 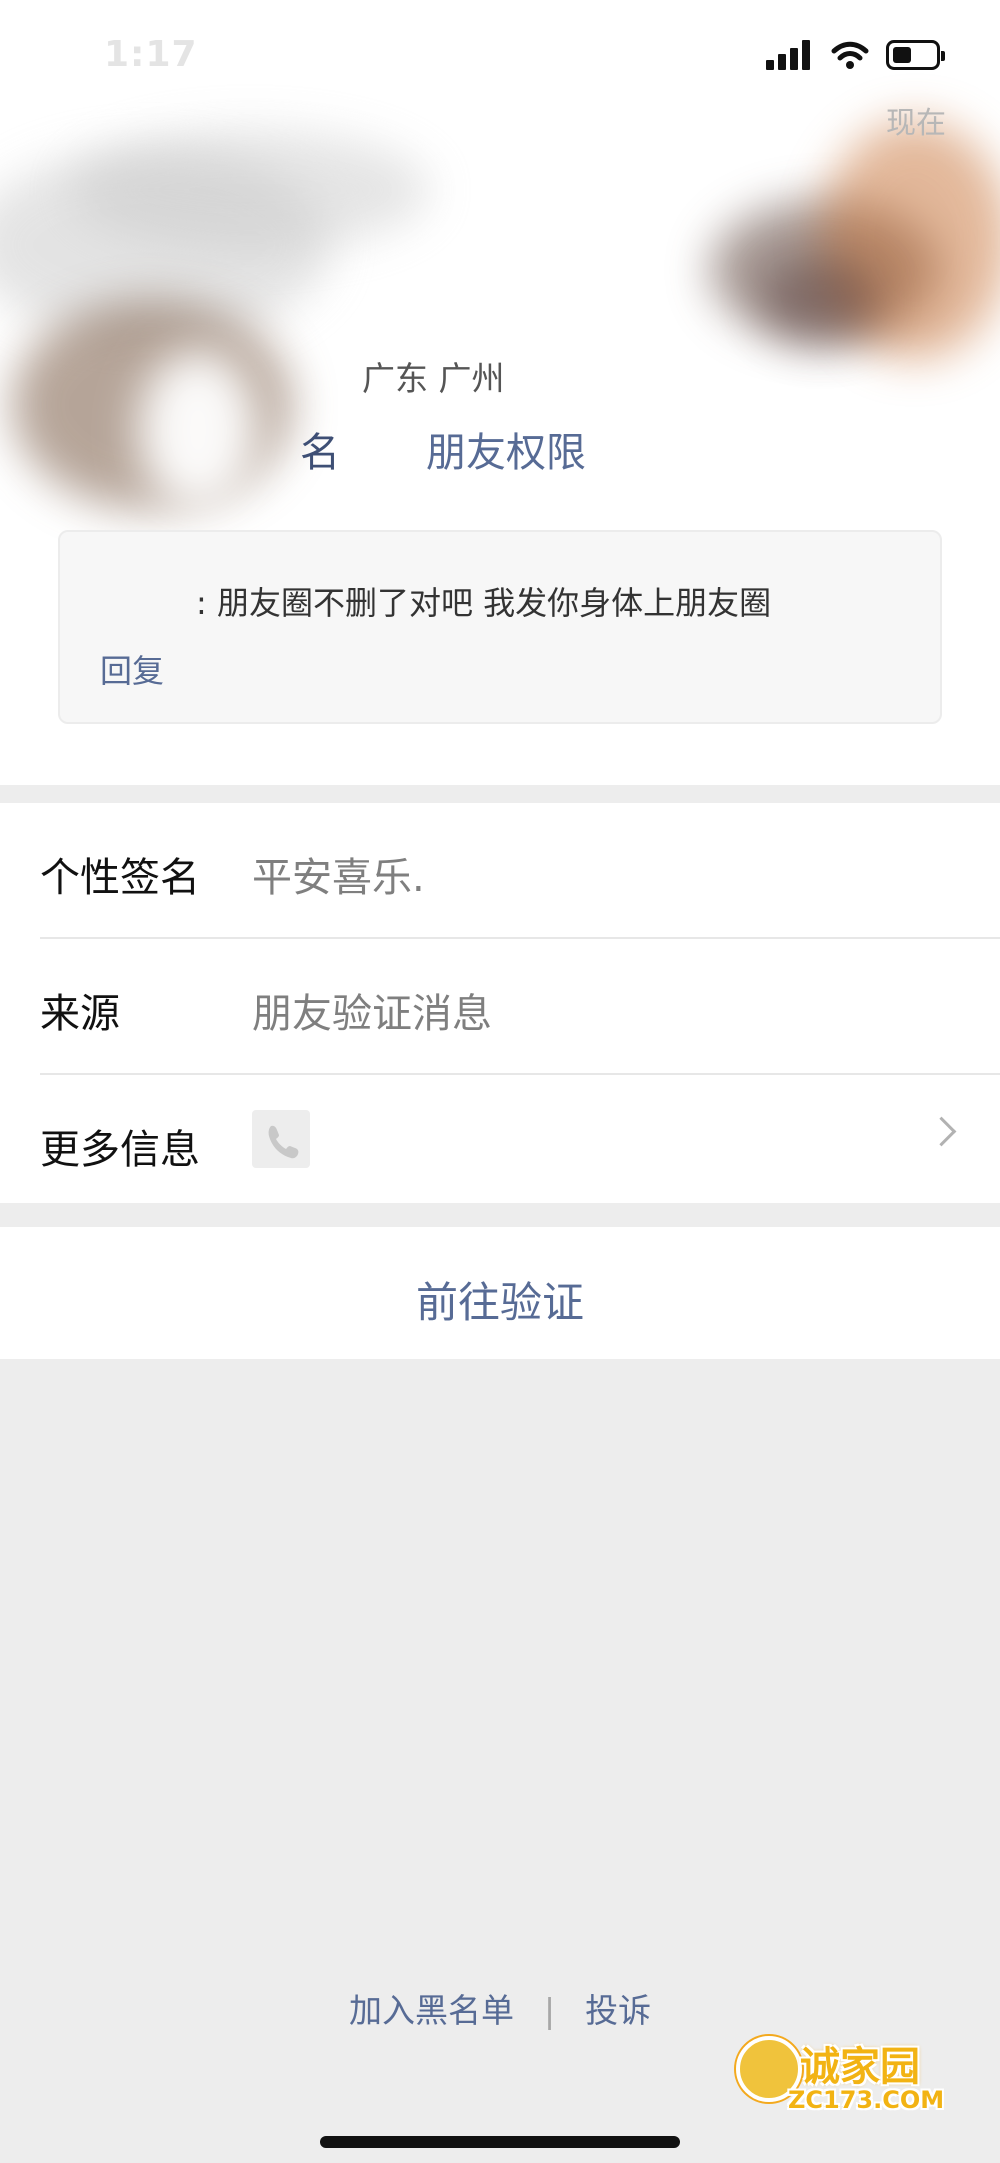 What do you see at coordinates (431, 2010) in the screenshot?
I see `add-blacklist-link: 加入黑名单` at bounding box center [431, 2010].